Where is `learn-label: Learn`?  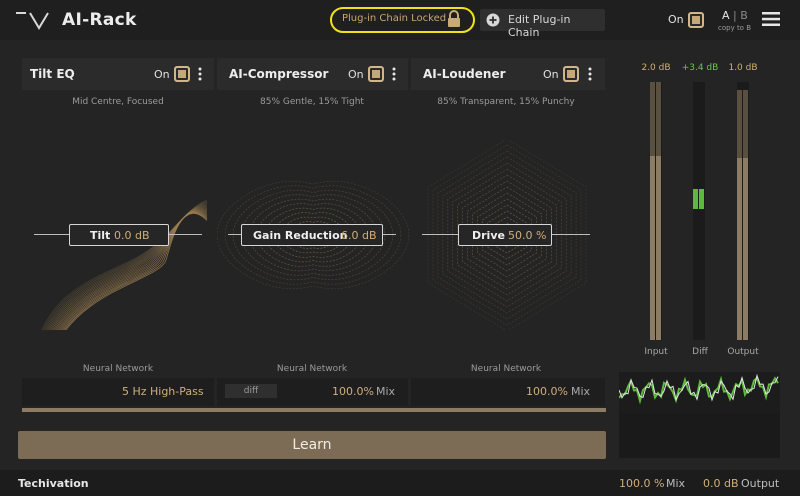
learn-label: Learn is located at coordinates (312, 445).